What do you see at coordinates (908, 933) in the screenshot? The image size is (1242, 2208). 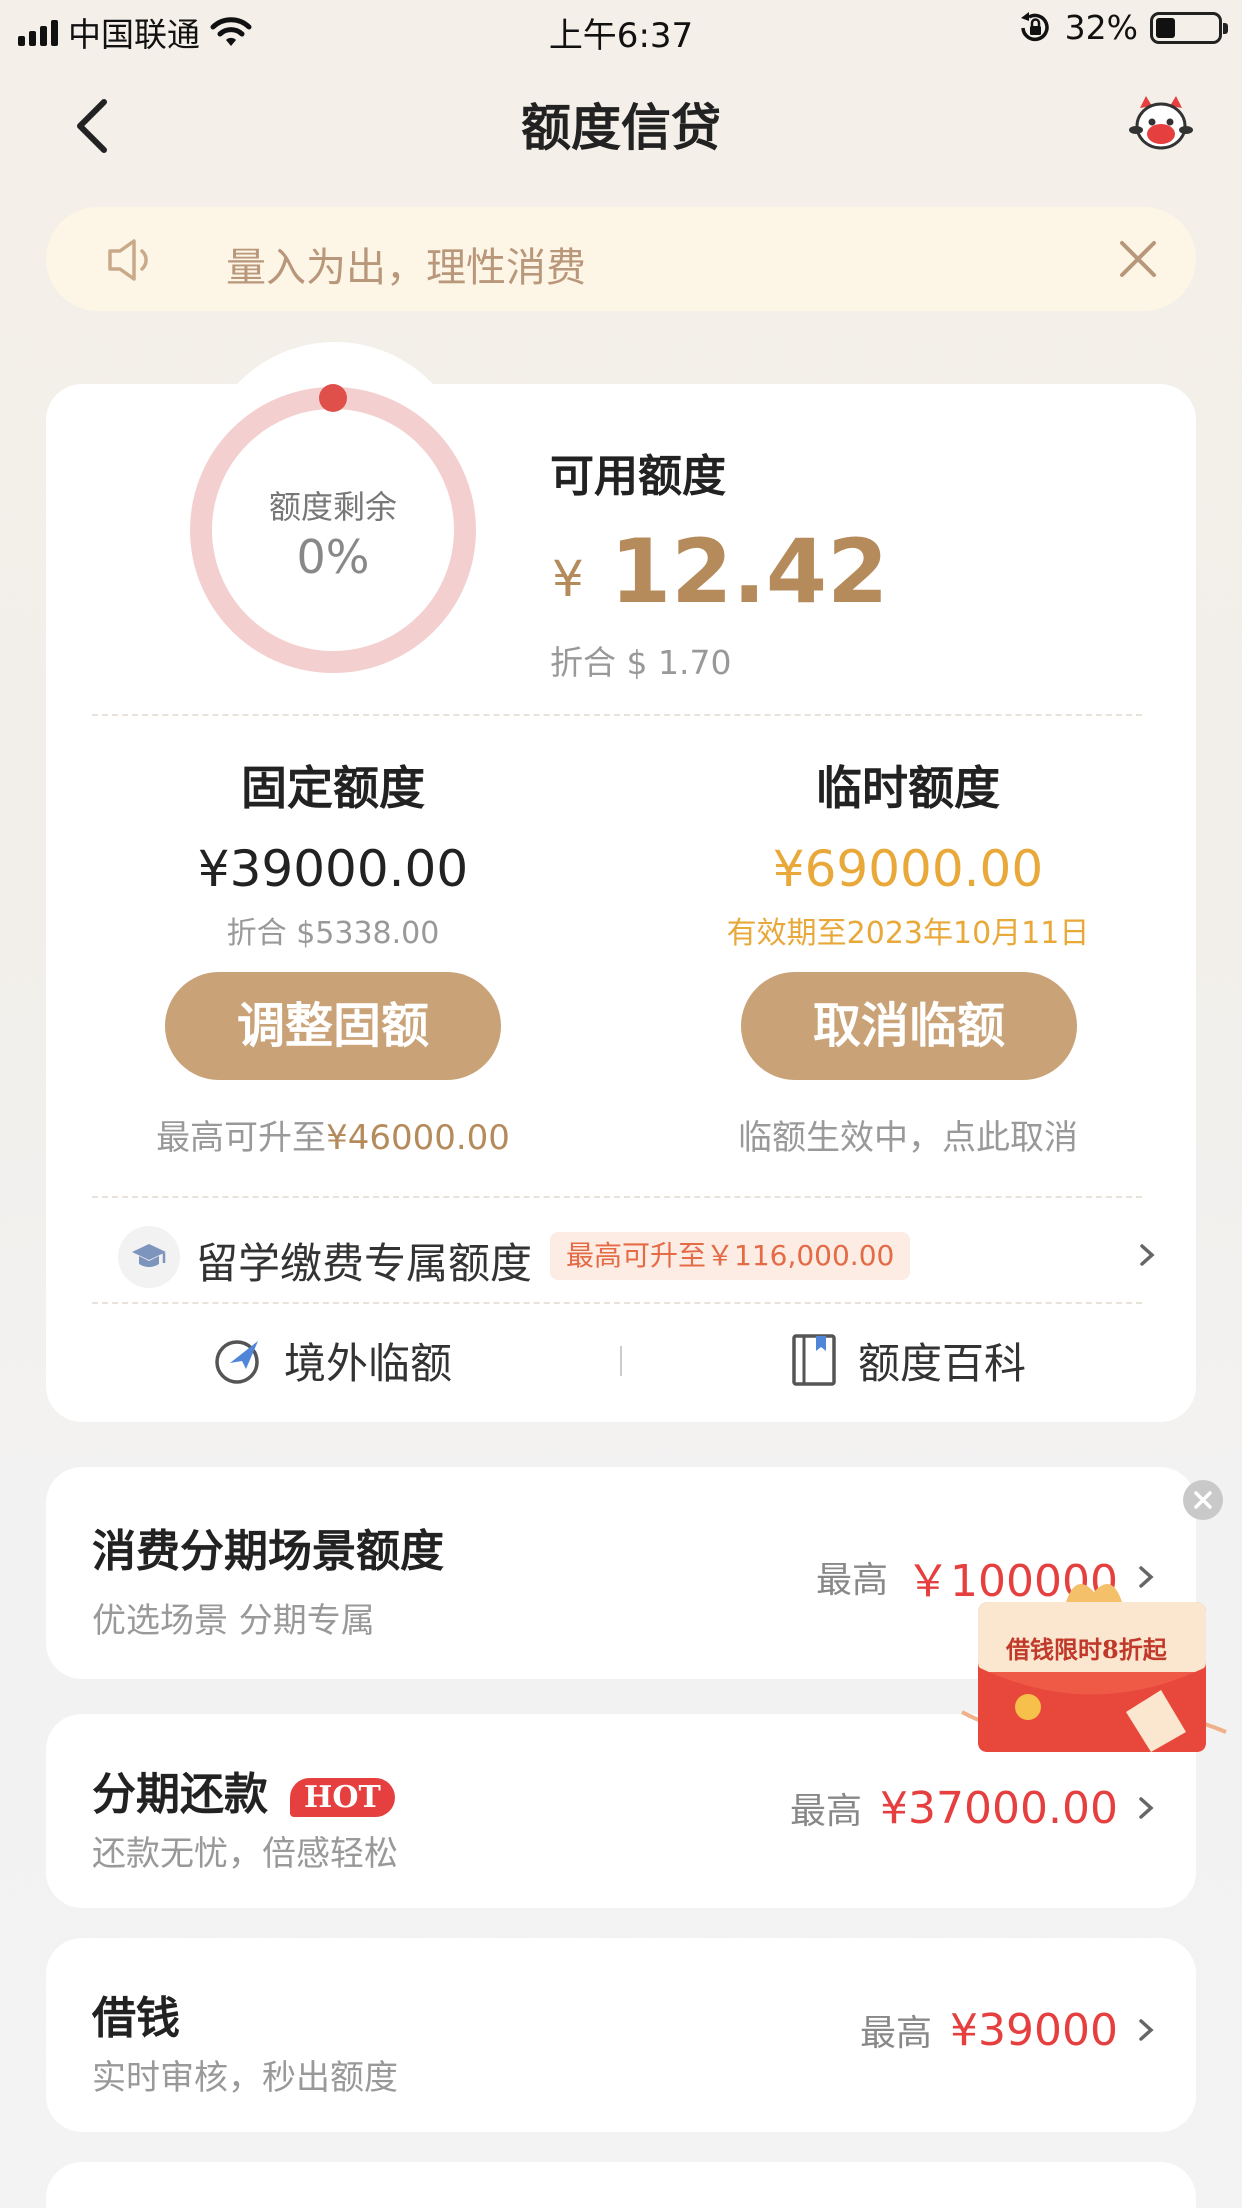 I see `temp-validity: 有效期至2023年10月11日` at bounding box center [908, 933].